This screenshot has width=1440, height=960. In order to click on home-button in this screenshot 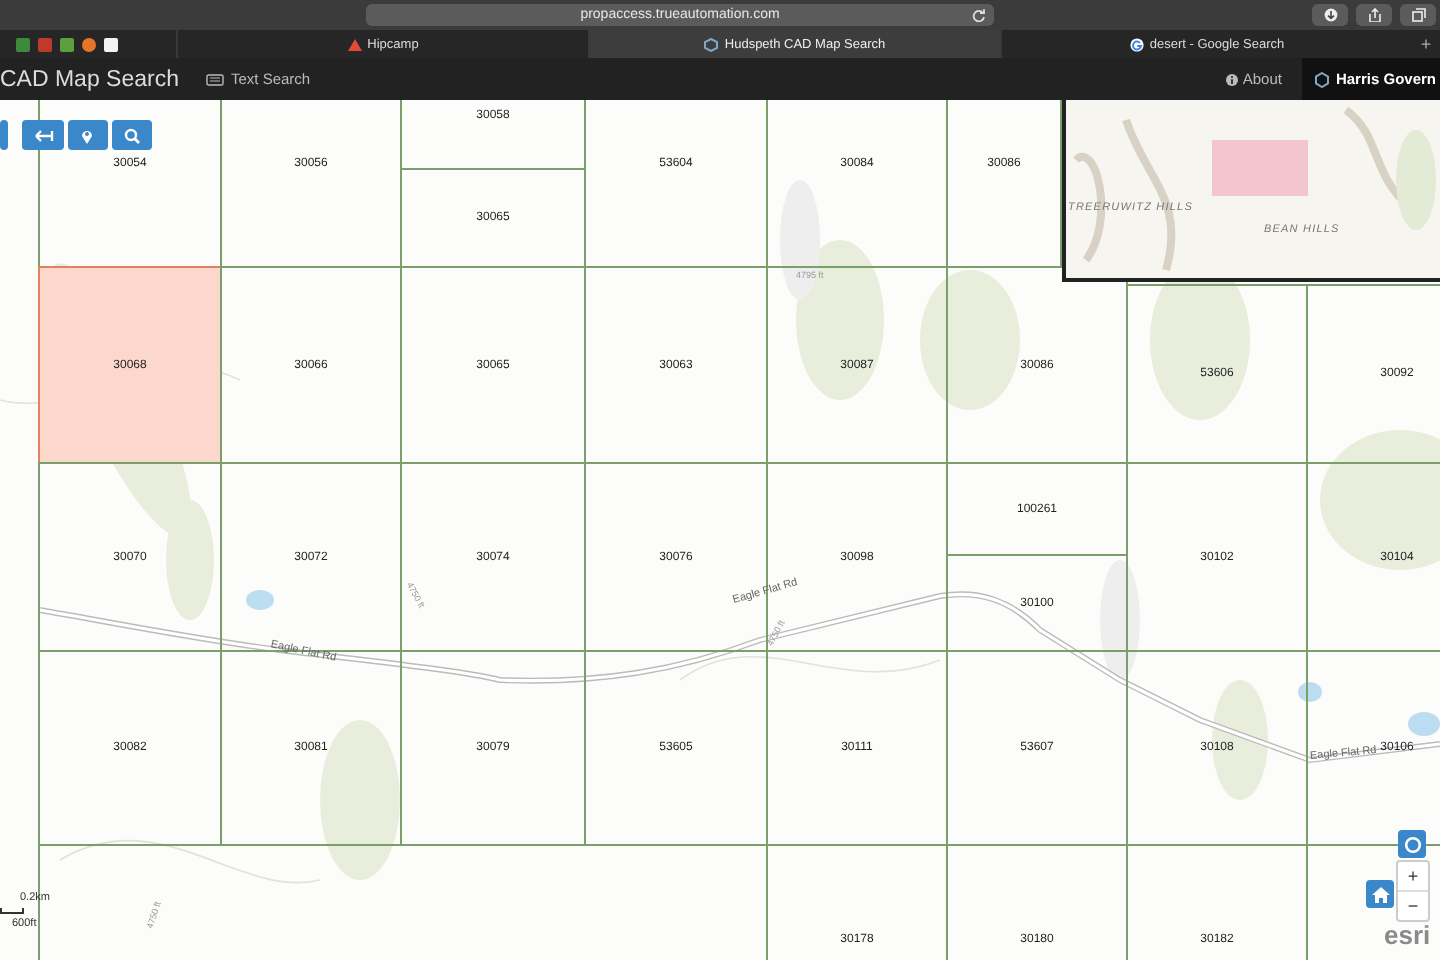, I will do `click(1380, 894)`.